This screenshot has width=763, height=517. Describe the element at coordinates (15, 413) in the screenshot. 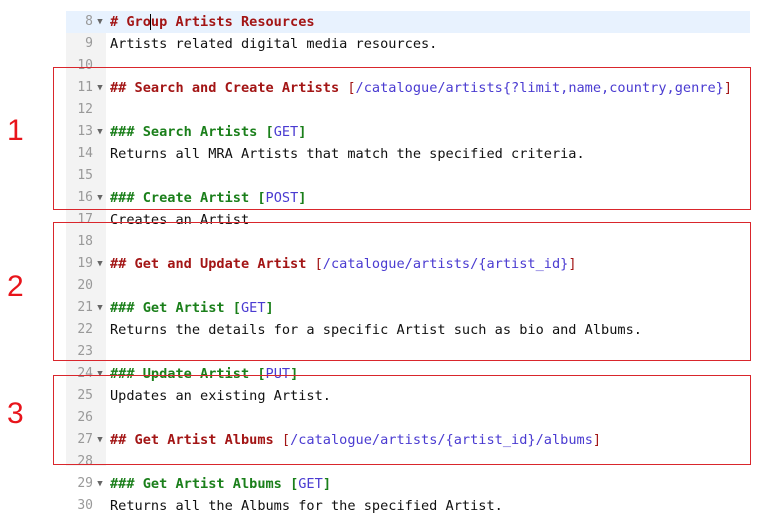

I see `annotation-label-3: 3` at that location.